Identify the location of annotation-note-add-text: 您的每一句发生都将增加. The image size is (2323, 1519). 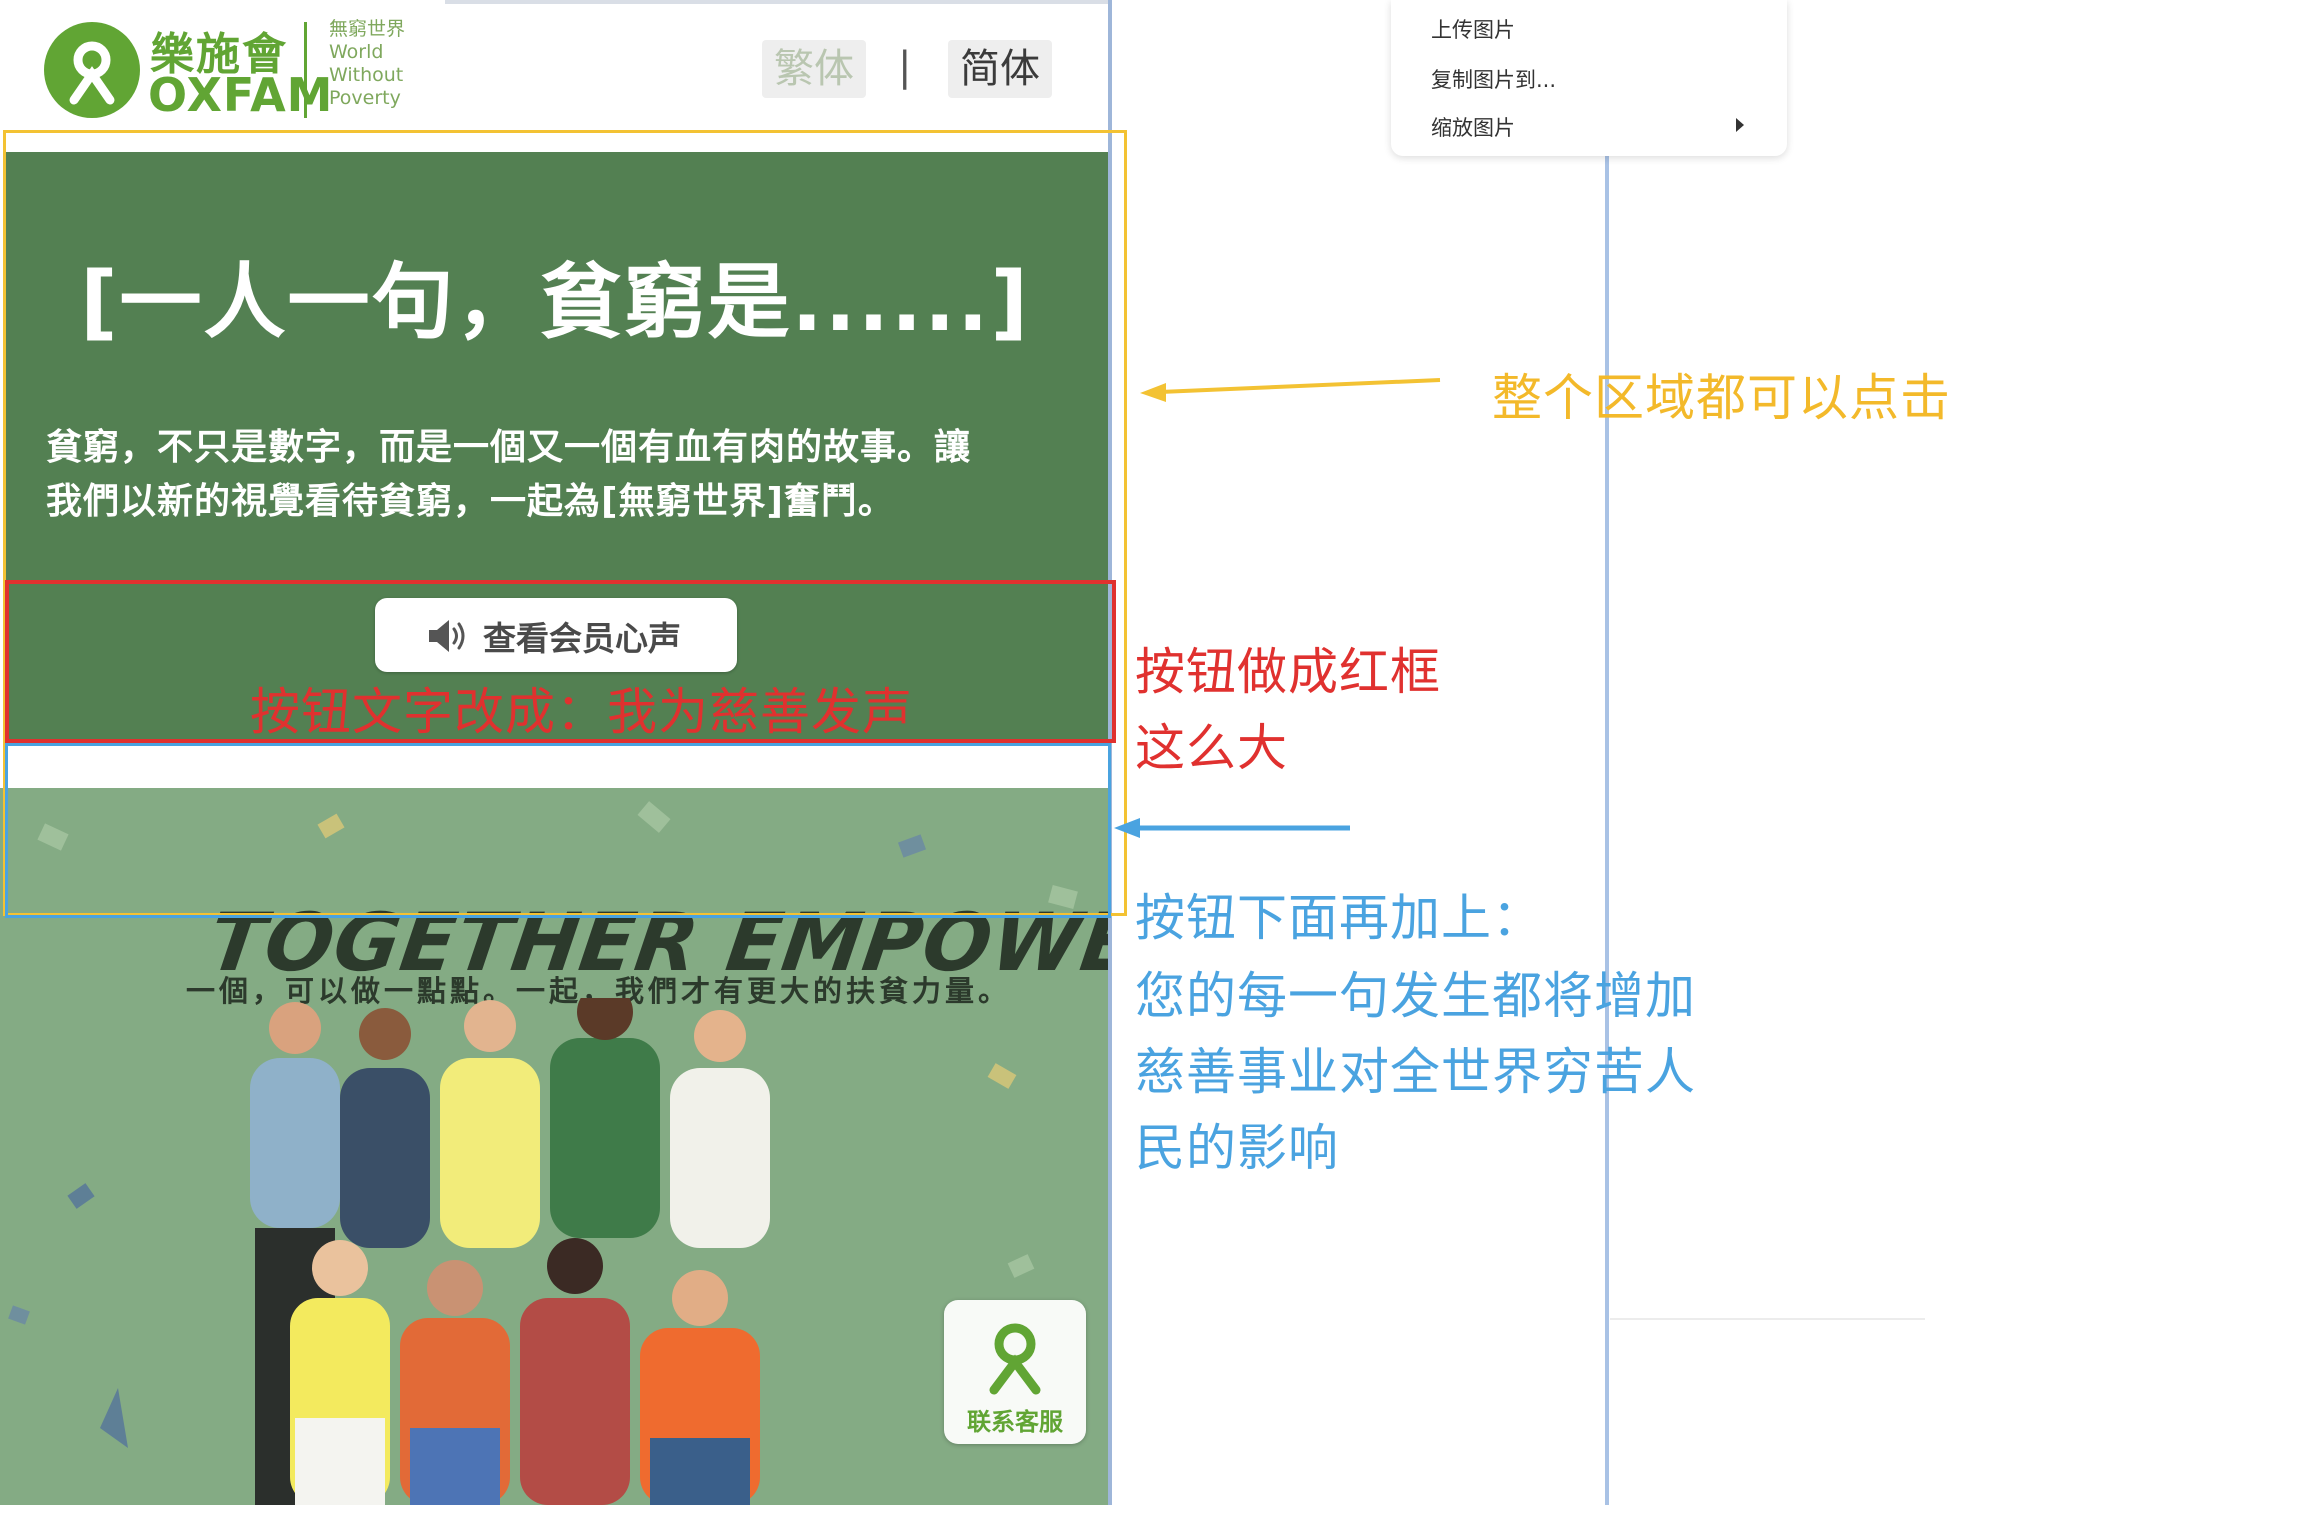
(1415, 996).